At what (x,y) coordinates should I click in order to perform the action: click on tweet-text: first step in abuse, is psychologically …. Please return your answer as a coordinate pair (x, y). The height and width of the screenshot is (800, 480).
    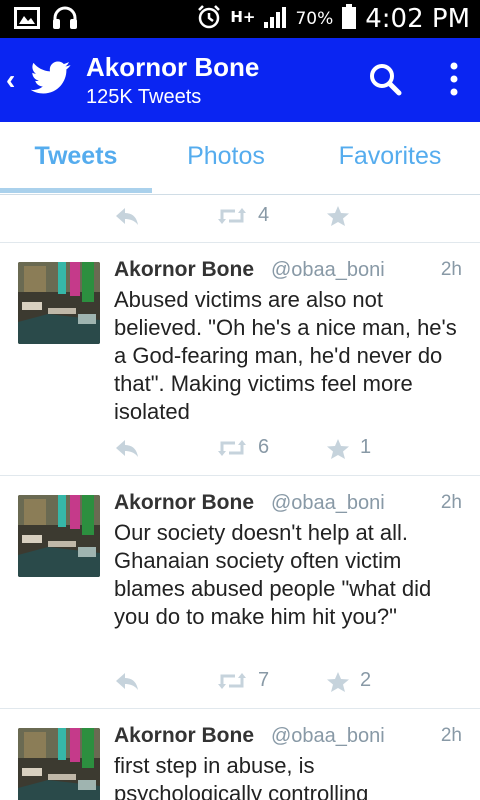
    Looking at the image, I should click on (241, 776).